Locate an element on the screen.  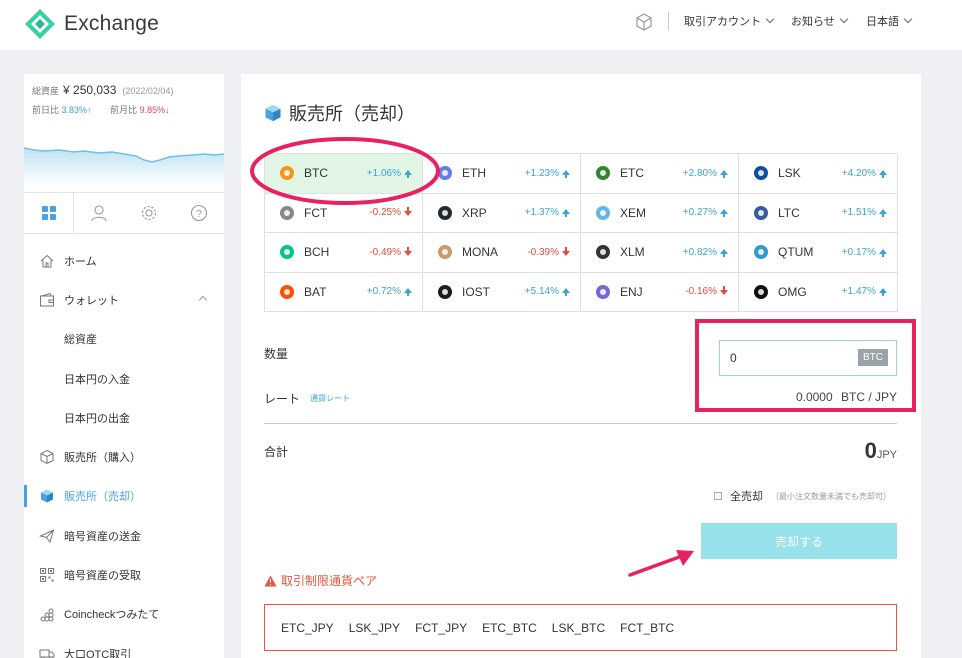
coin-change-value: -0.39% is located at coordinates (543, 252).